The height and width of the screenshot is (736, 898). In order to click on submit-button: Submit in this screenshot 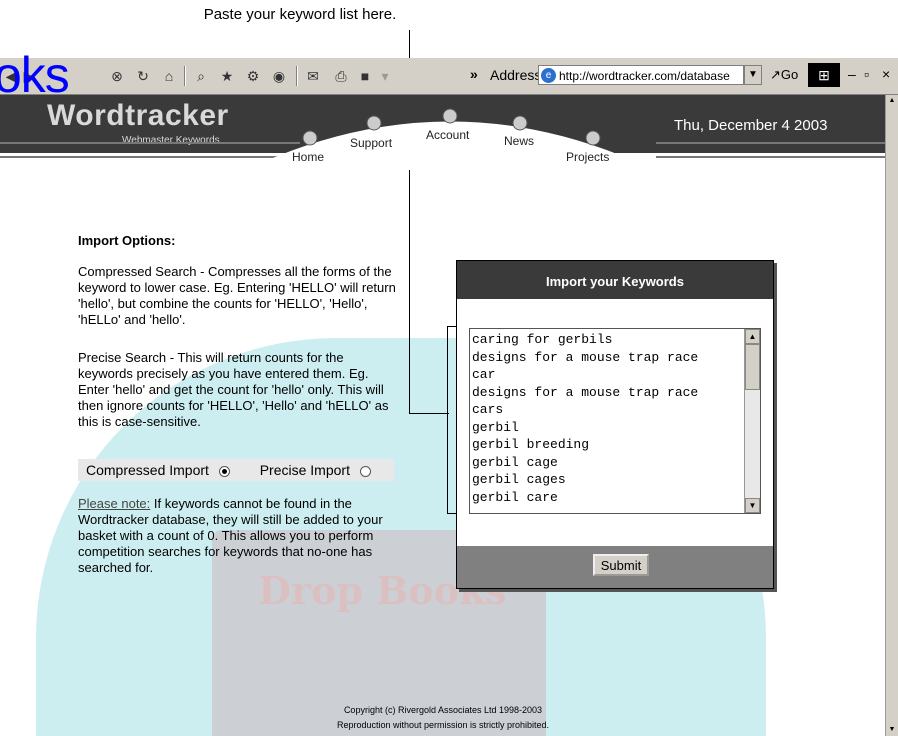, I will do `click(621, 565)`.